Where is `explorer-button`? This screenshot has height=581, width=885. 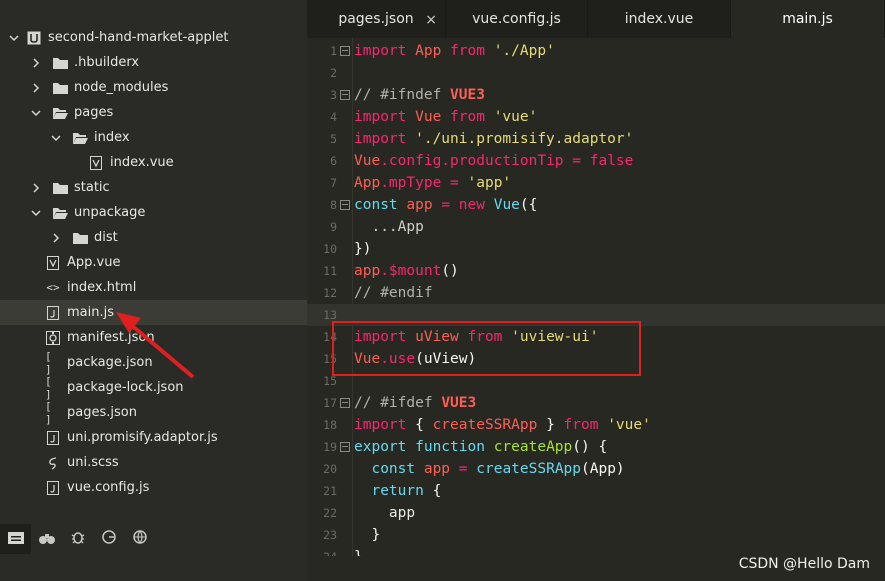
explorer-button is located at coordinates (15, 539).